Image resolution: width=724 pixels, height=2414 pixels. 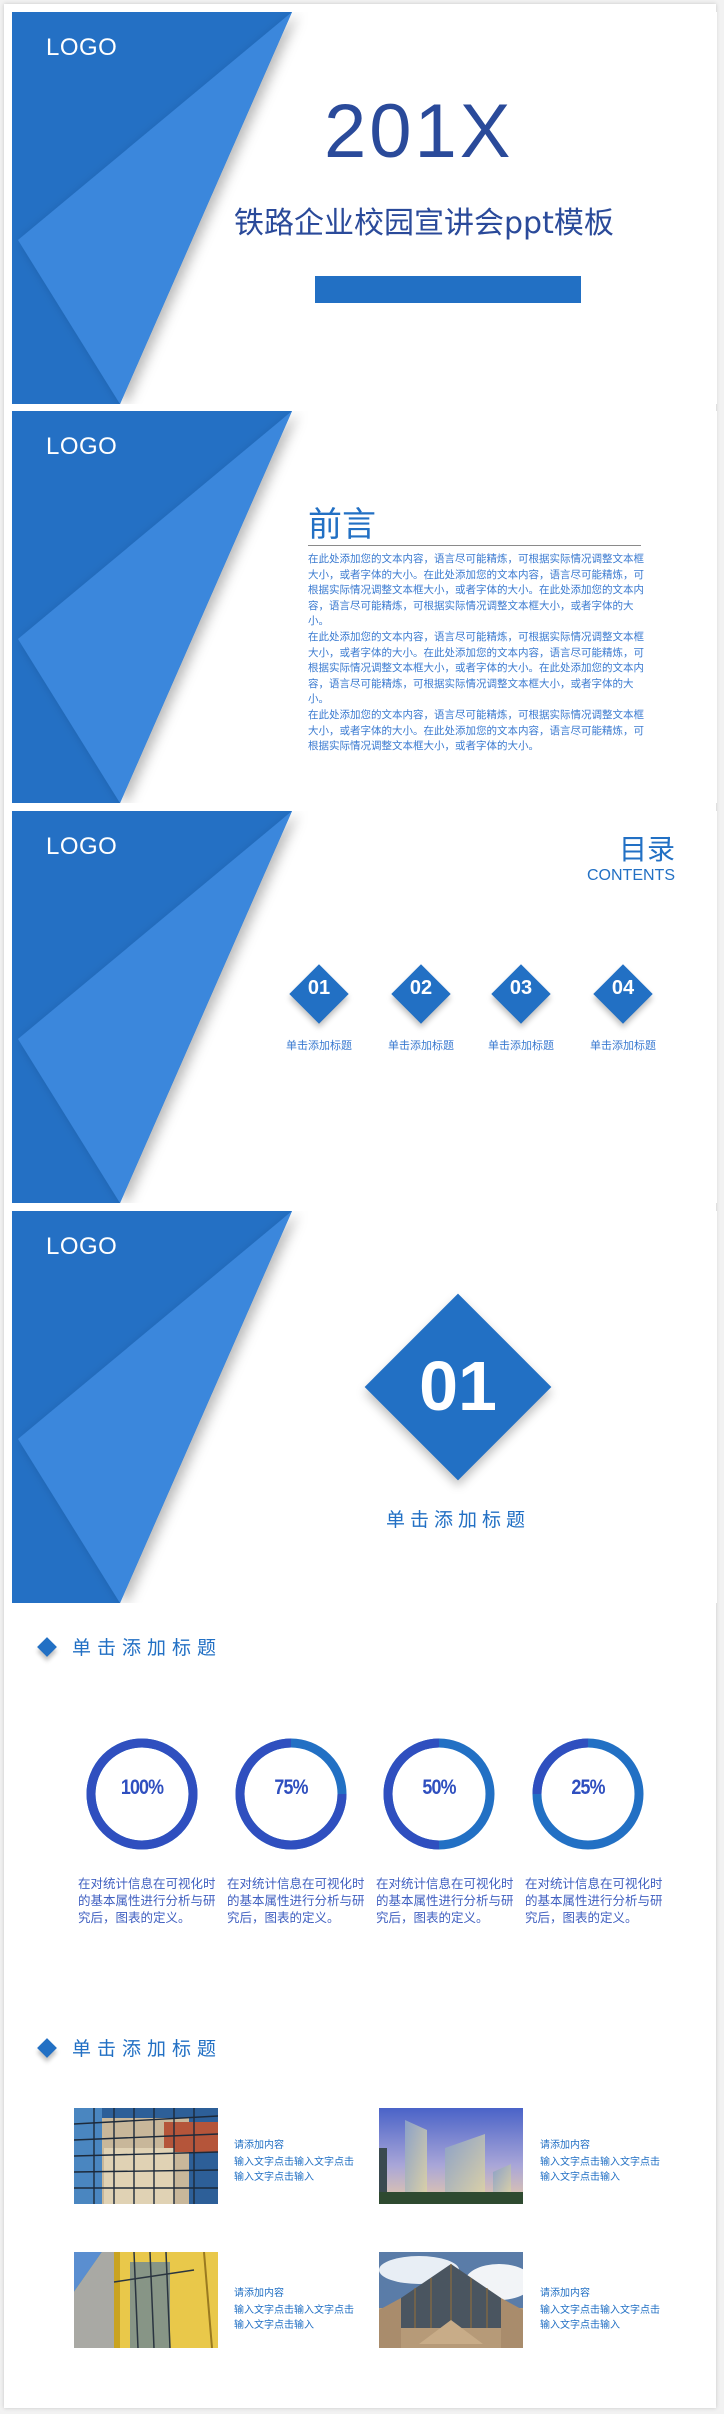 I want to click on photo-glass-facade, so click(x=146, y=2156).